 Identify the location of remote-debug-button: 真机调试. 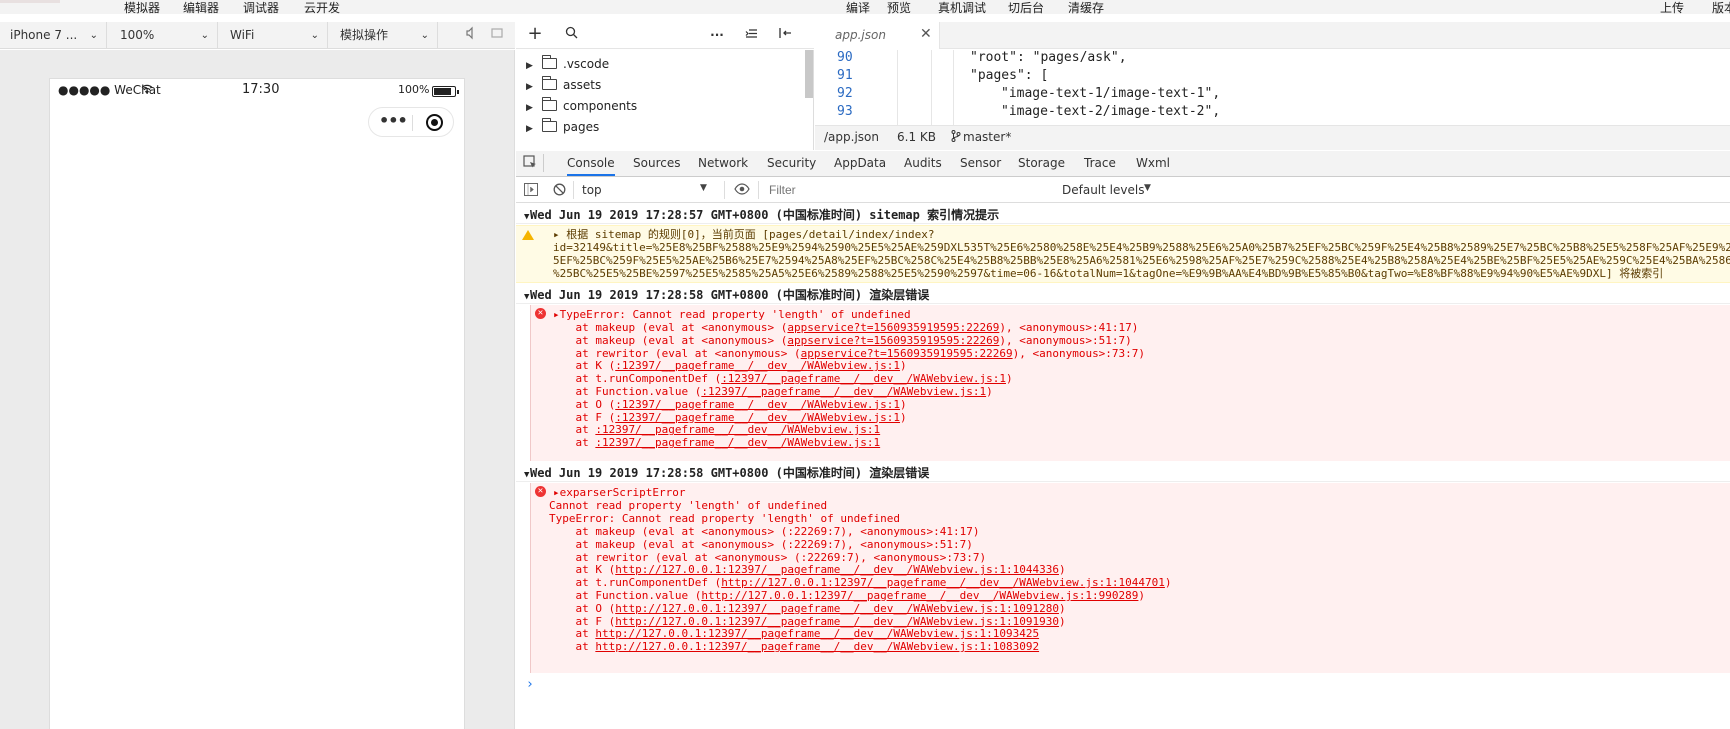
(962, 7).